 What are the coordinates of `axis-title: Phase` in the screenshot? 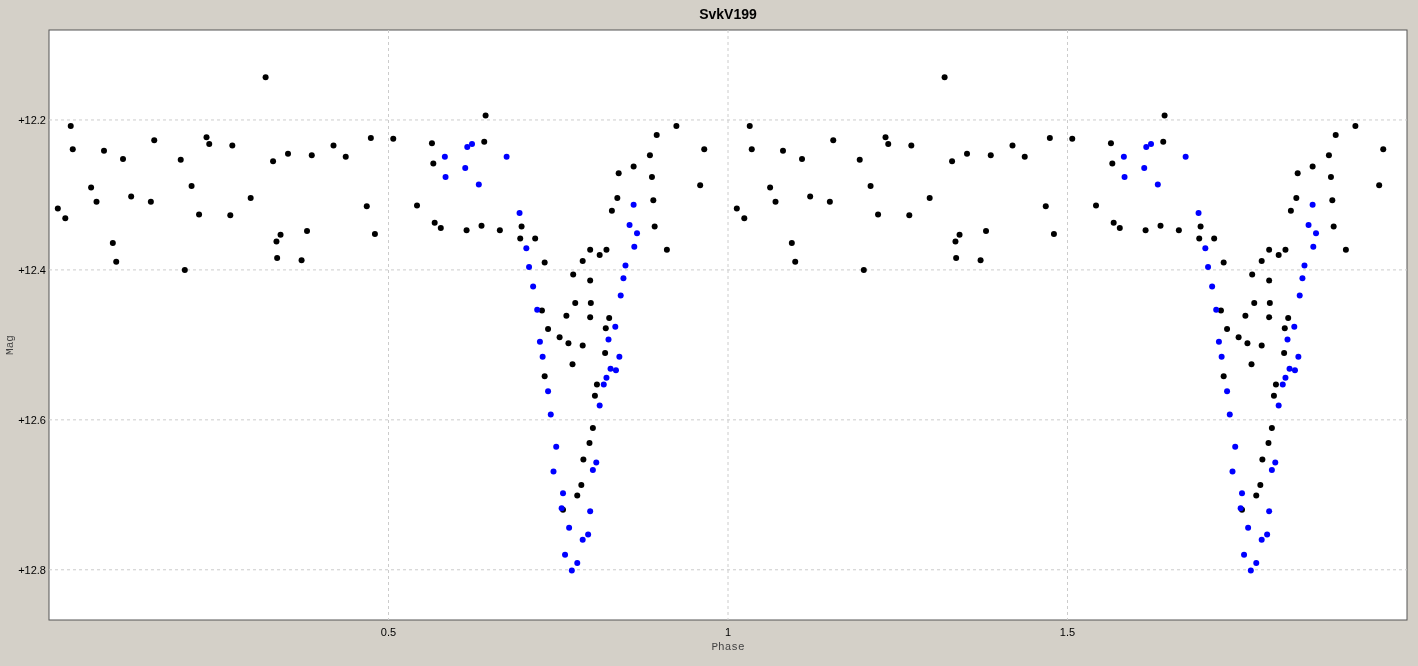 It's located at (728, 647).